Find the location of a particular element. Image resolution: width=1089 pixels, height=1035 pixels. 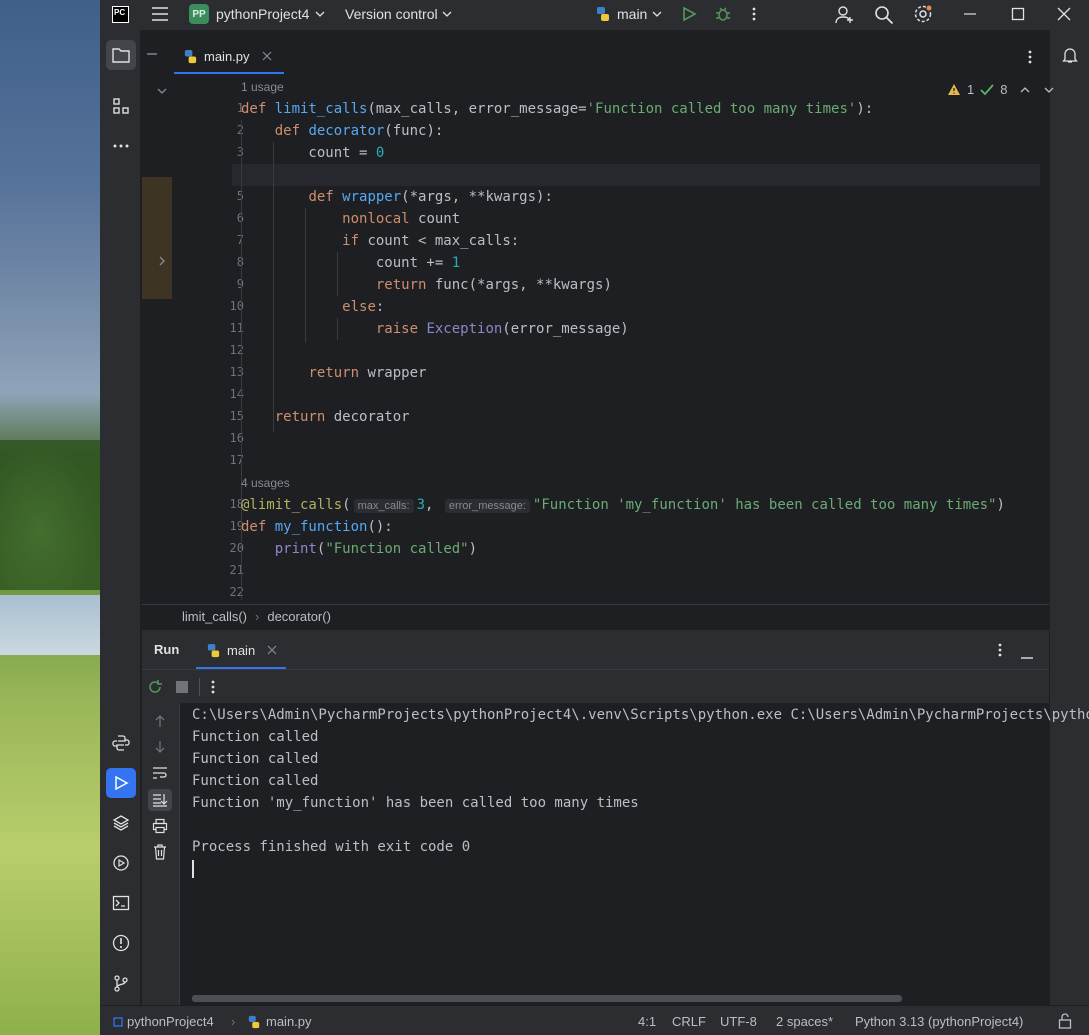

arrow-down-icon is located at coordinates (160, 748).